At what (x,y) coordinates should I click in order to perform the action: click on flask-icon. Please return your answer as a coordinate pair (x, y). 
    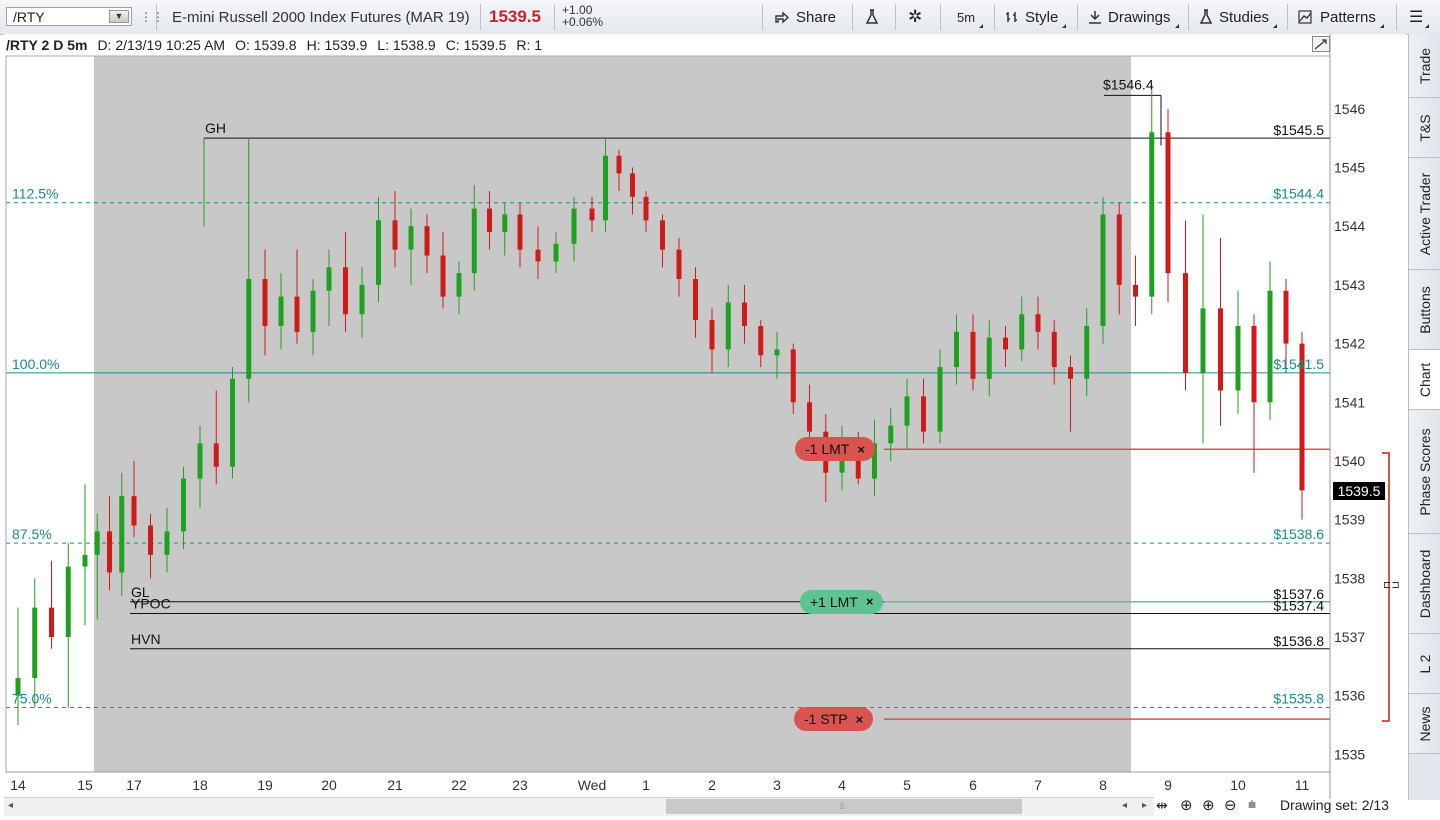
    Looking at the image, I should click on (872, 16).